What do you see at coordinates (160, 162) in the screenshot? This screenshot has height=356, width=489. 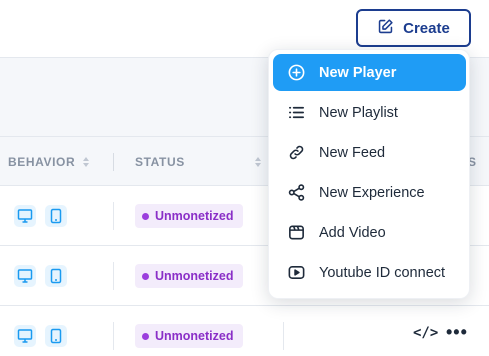 I see `column-status-label: STATUS` at bounding box center [160, 162].